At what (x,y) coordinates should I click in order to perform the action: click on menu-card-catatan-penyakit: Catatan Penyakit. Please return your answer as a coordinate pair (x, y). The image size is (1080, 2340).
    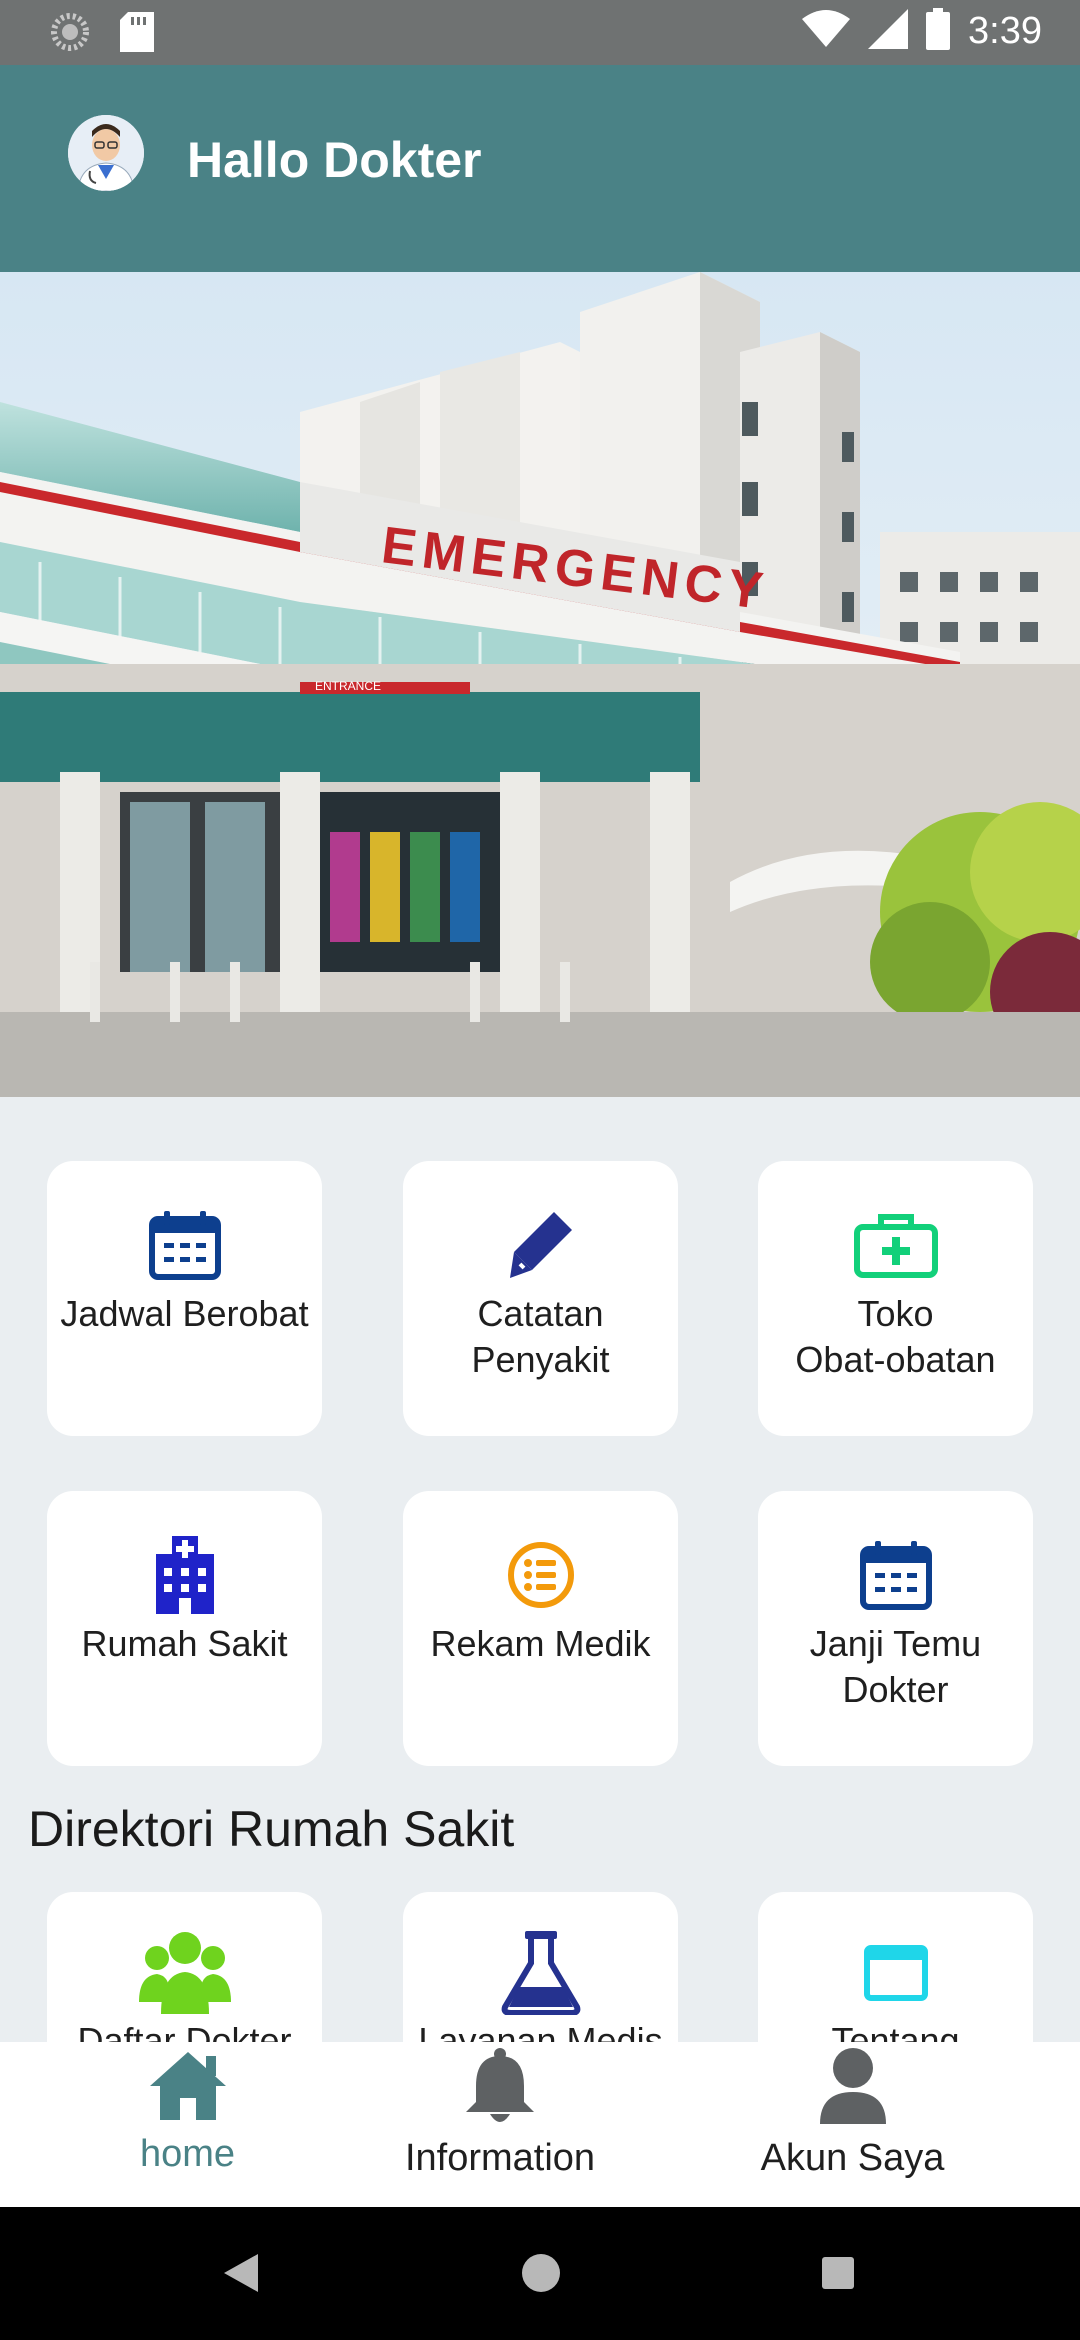
    Looking at the image, I should click on (540, 1298).